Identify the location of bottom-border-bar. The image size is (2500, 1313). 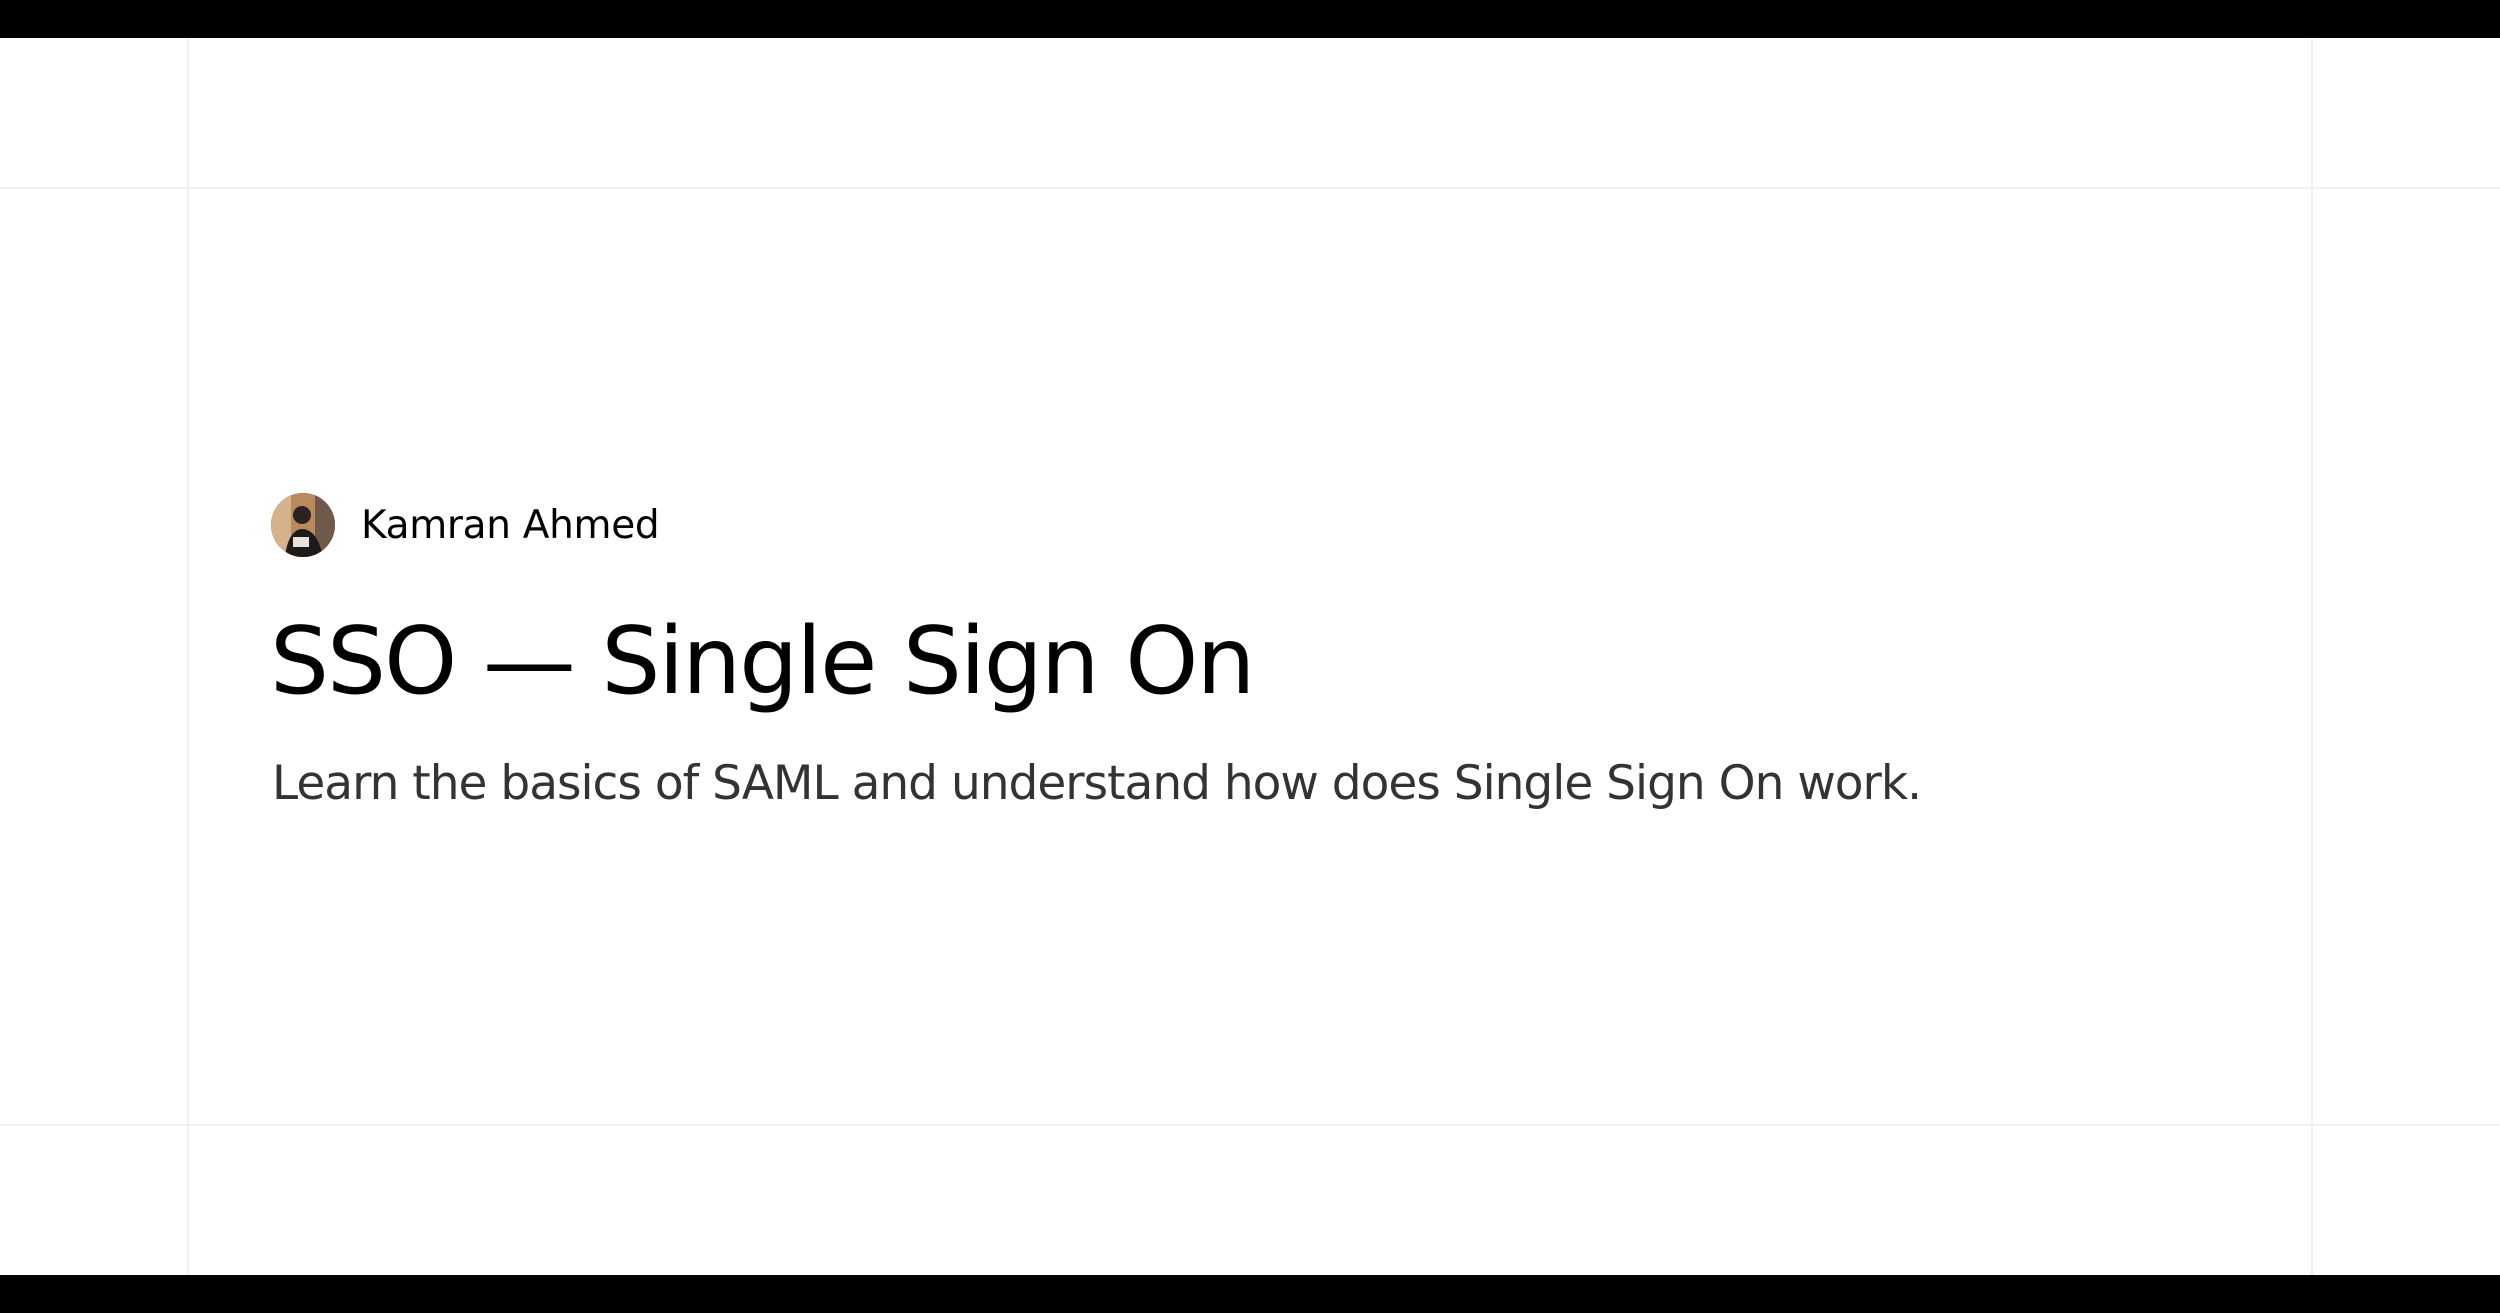
(1250, 1294).